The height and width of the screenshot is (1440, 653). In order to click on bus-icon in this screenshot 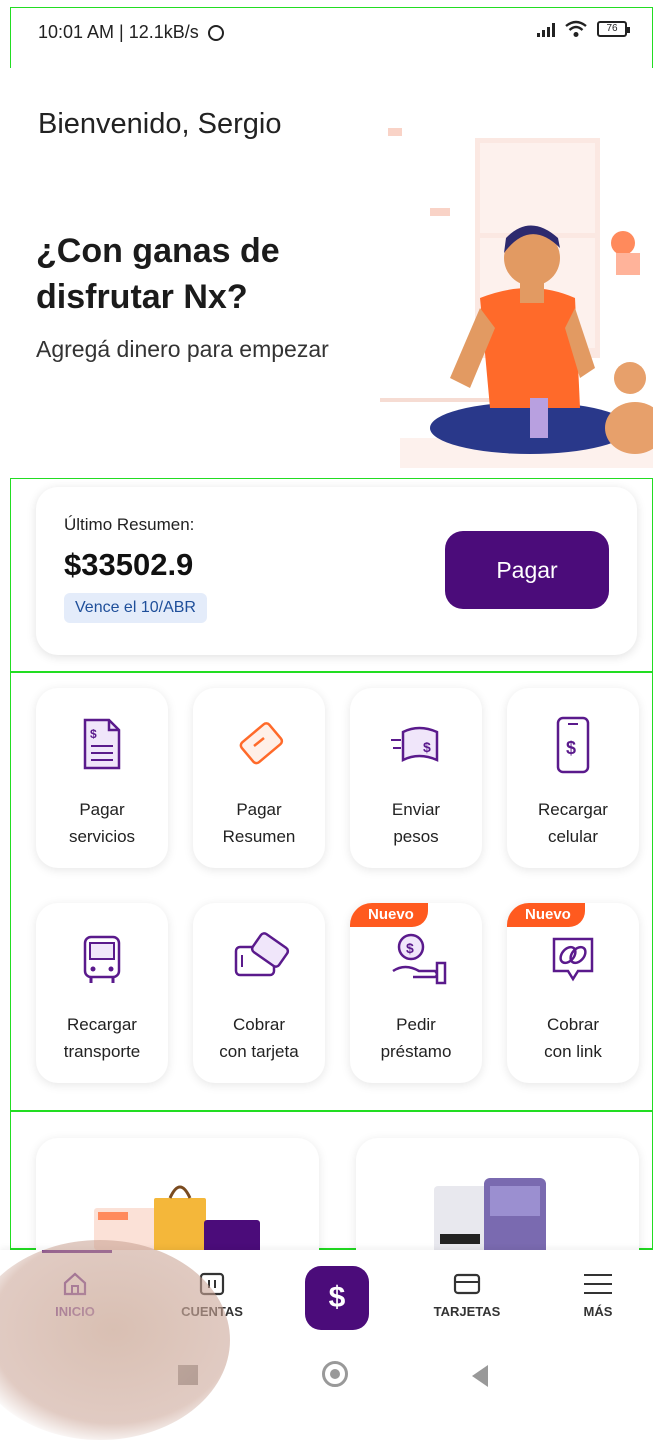, I will do `click(102, 959)`.